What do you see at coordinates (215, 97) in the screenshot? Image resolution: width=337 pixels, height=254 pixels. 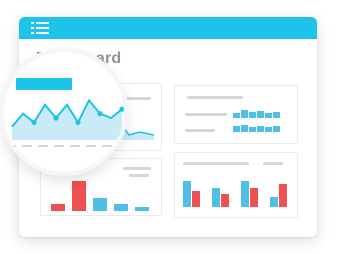 I see `card-header-line` at bounding box center [215, 97].